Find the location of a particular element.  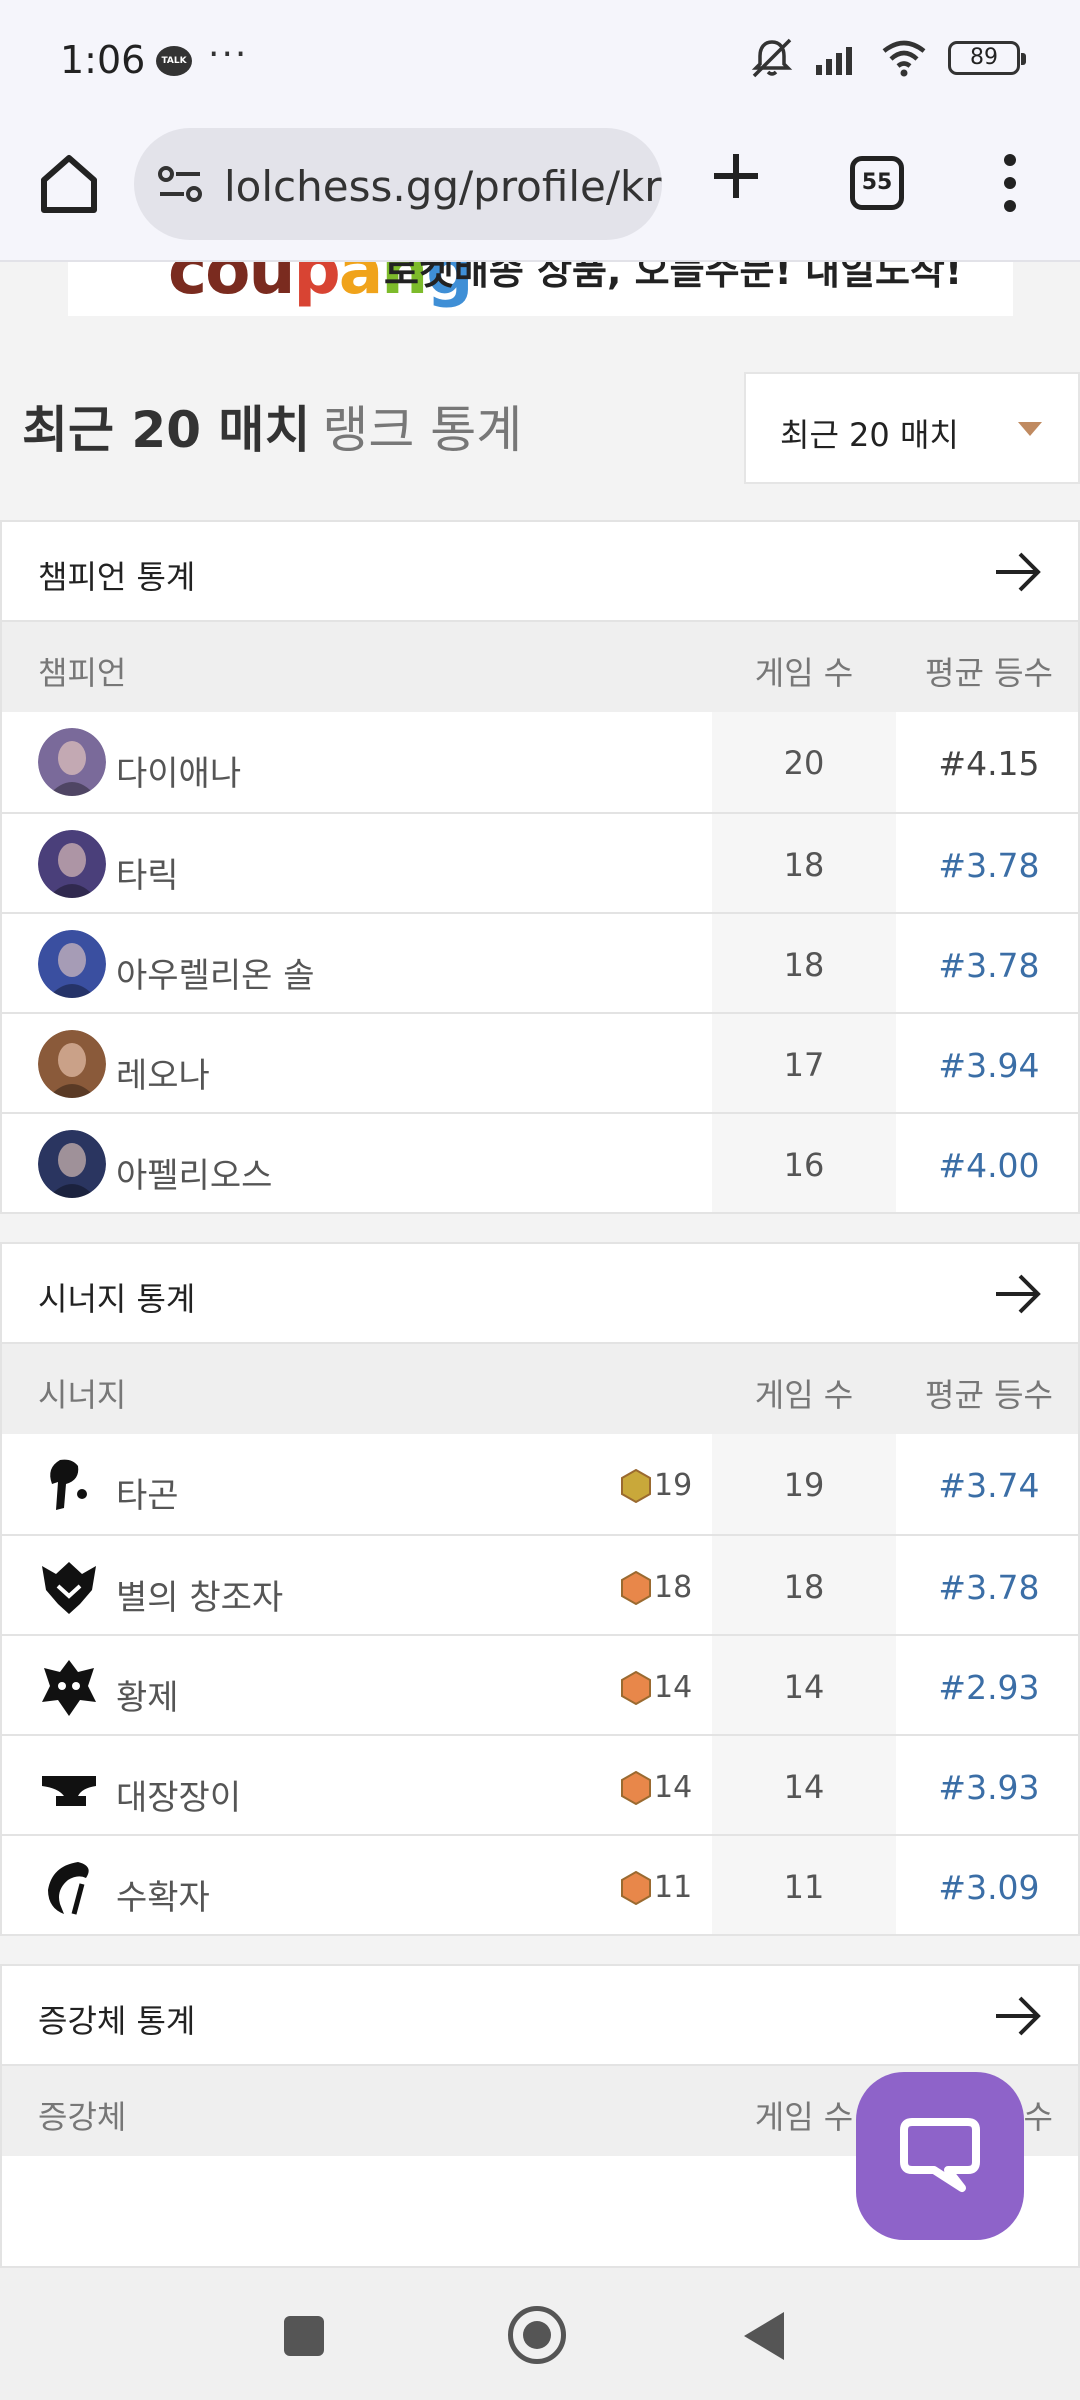

trait-tier-badge: 14 is located at coordinates (656, 1687).